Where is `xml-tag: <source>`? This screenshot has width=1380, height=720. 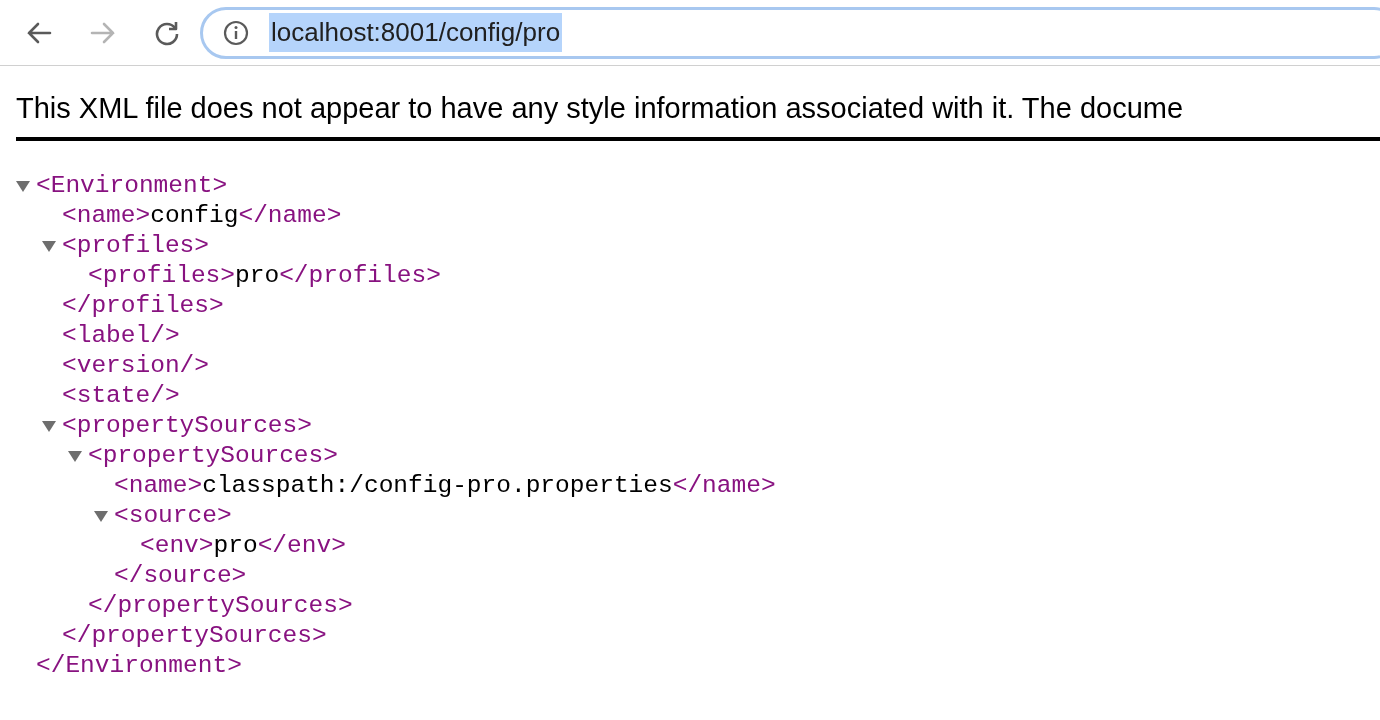 xml-tag: <source> is located at coordinates (173, 516).